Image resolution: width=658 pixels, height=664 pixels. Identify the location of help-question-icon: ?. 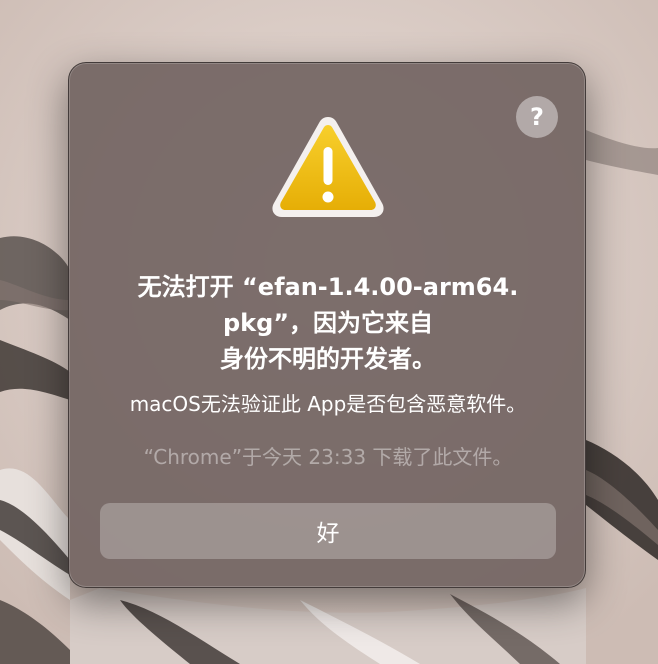
(537, 117).